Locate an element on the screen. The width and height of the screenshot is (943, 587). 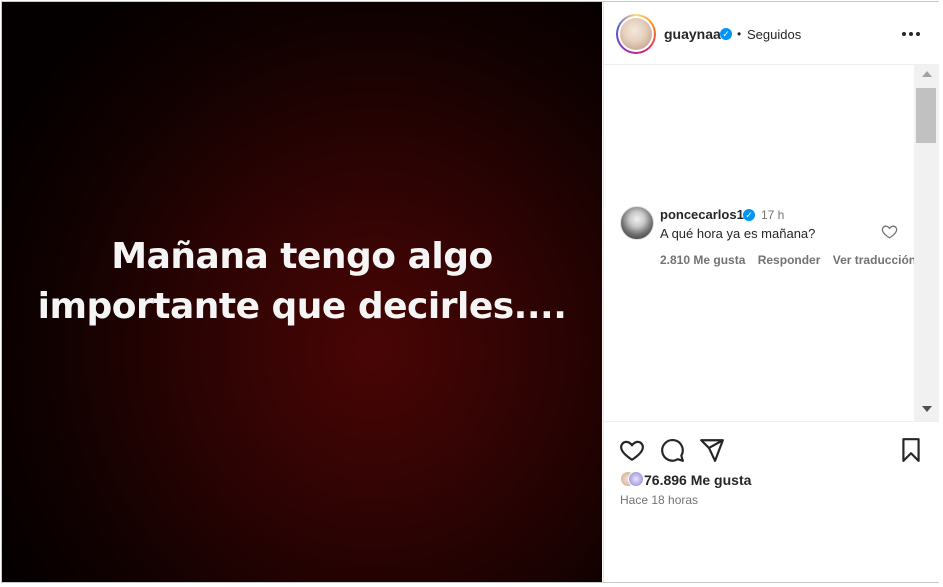
post-image-text-line1: Mañana tengo algo is located at coordinates (302, 256).